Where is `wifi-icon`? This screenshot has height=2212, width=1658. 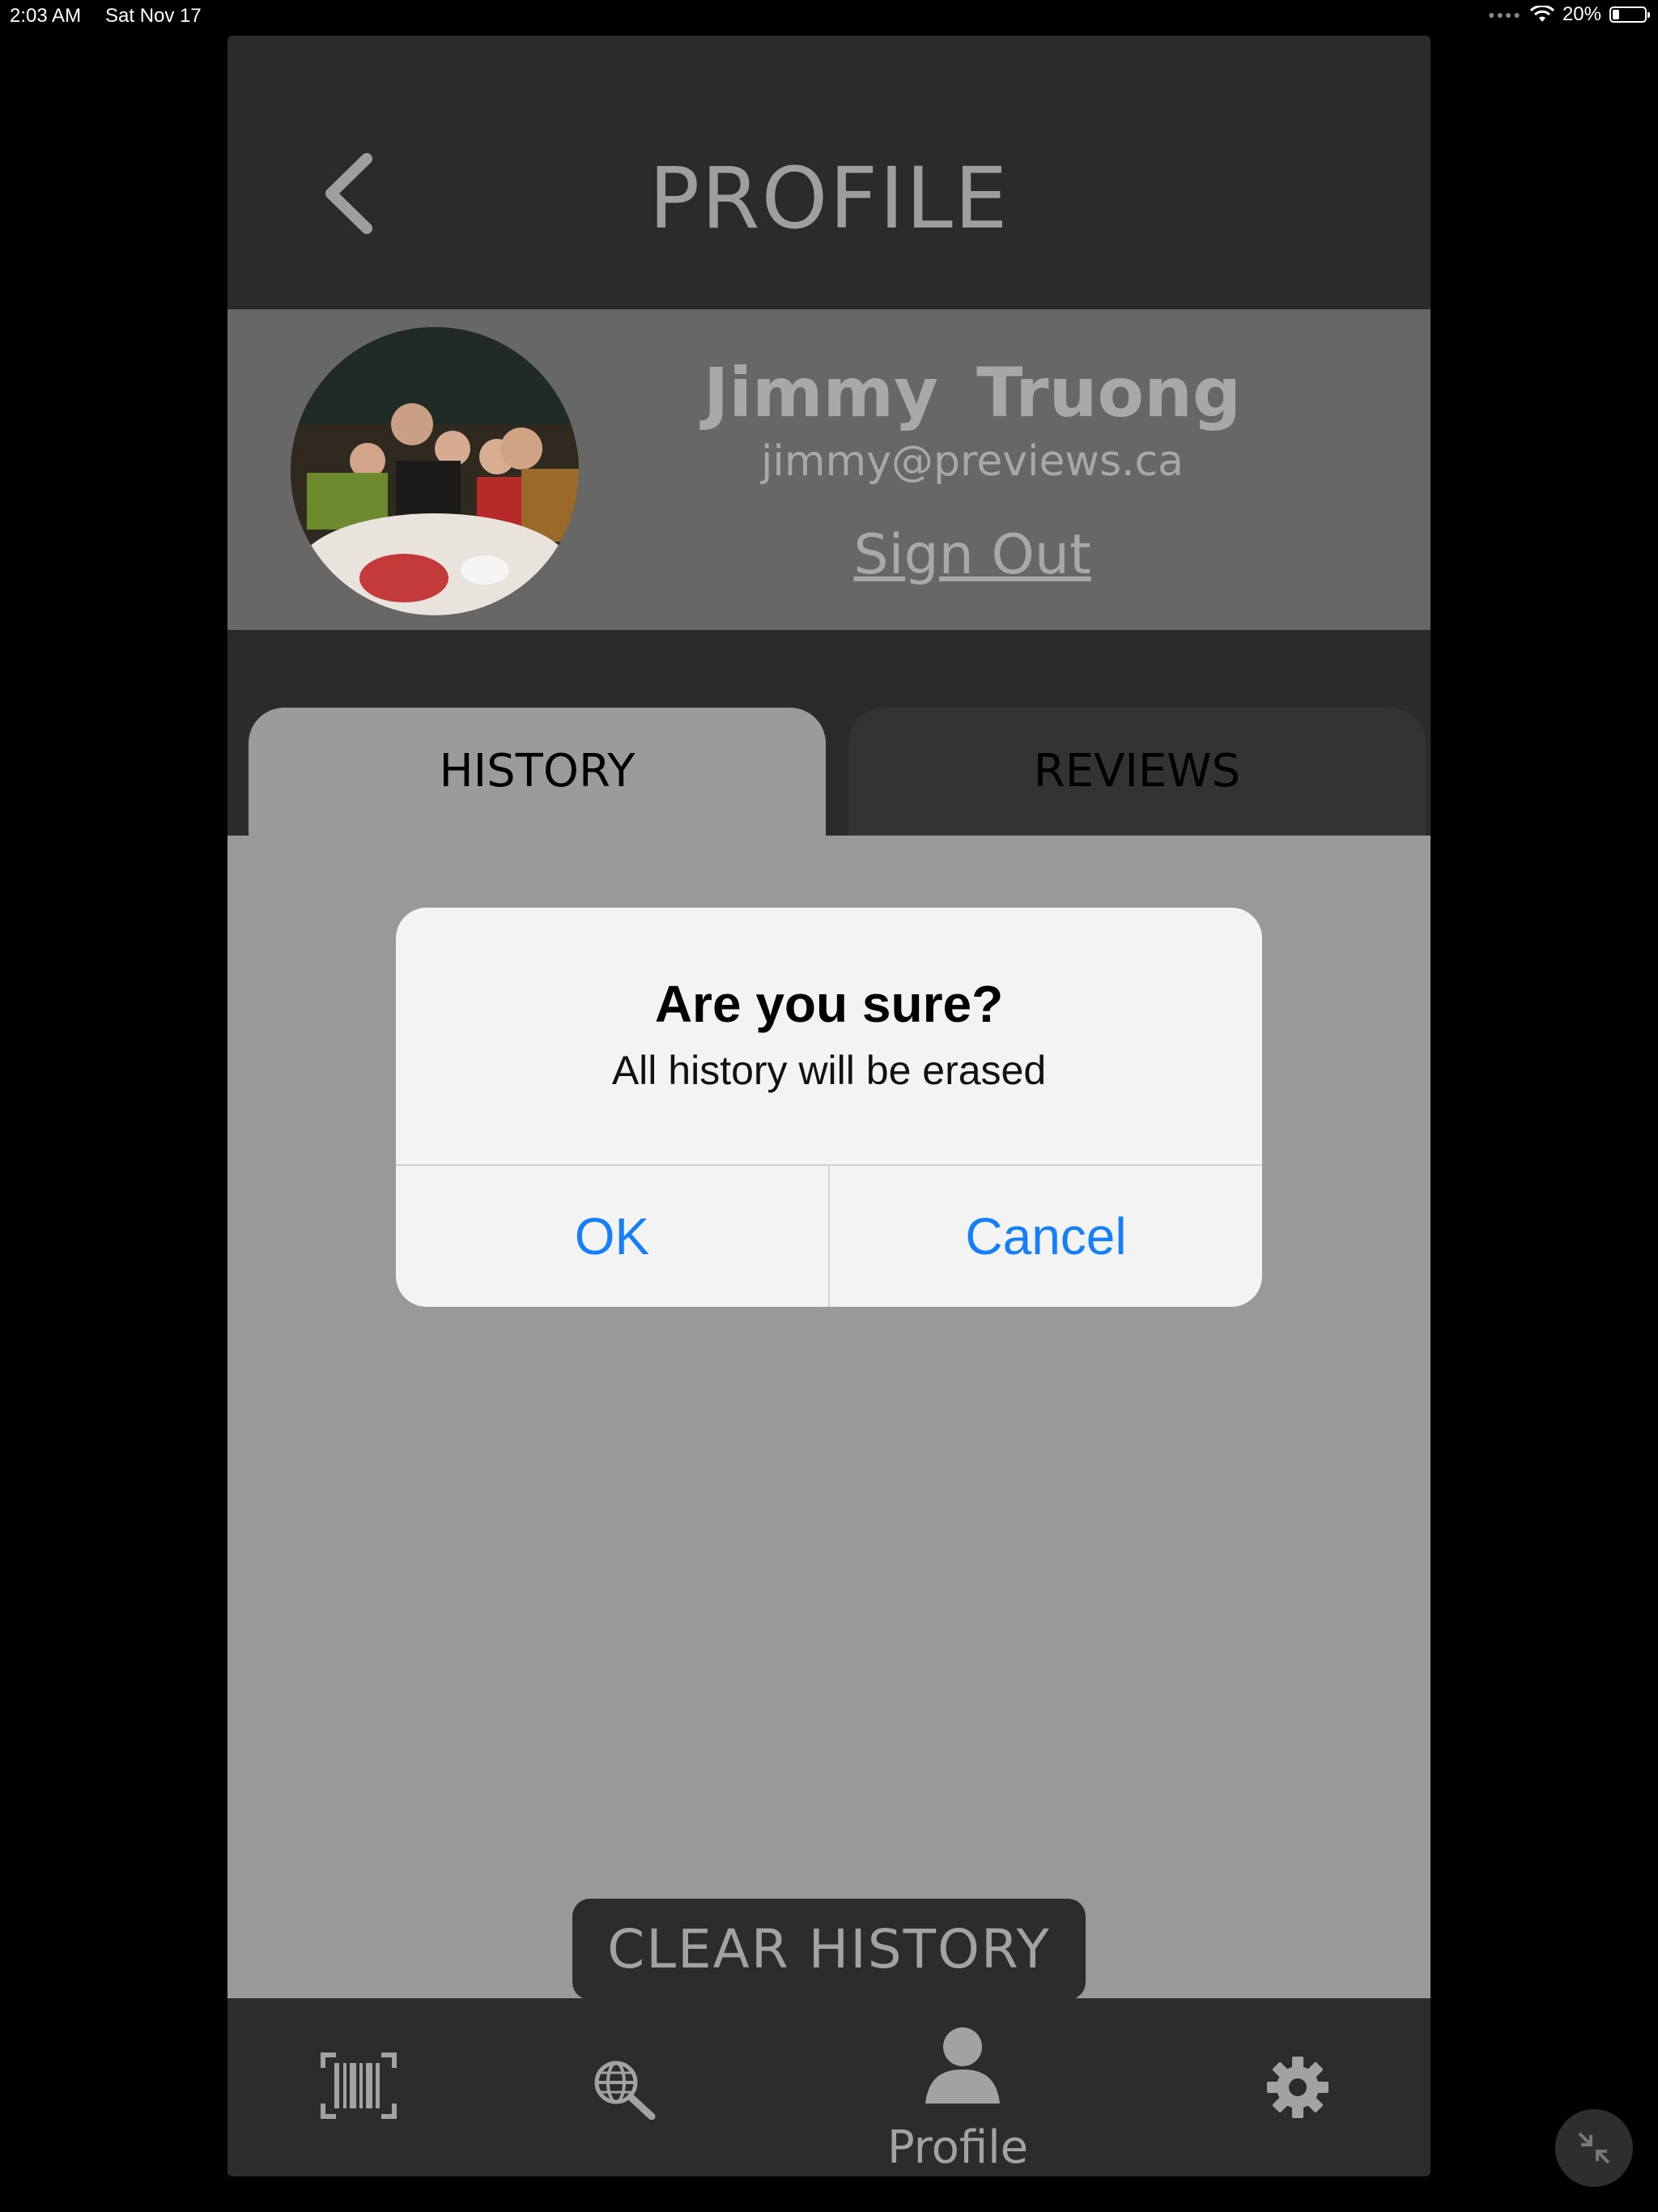 wifi-icon is located at coordinates (1541, 14).